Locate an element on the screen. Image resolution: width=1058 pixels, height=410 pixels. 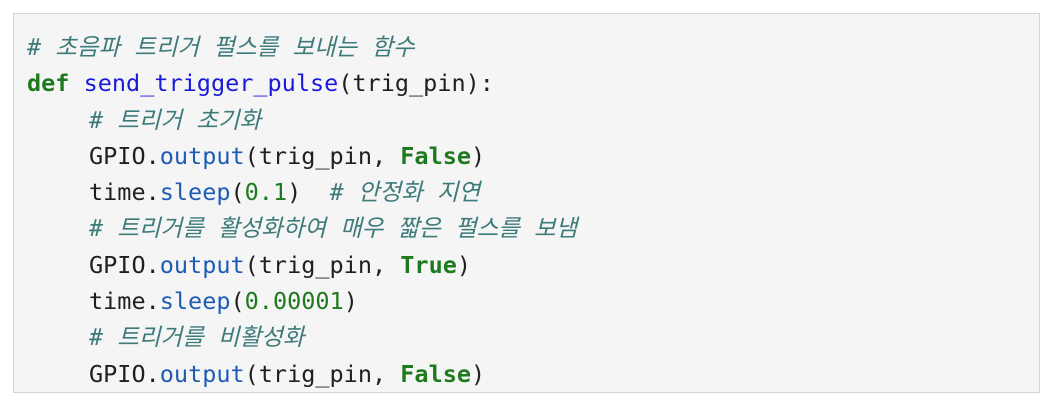
comment: # 트리거를 비활성화 is located at coordinates (197, 337).